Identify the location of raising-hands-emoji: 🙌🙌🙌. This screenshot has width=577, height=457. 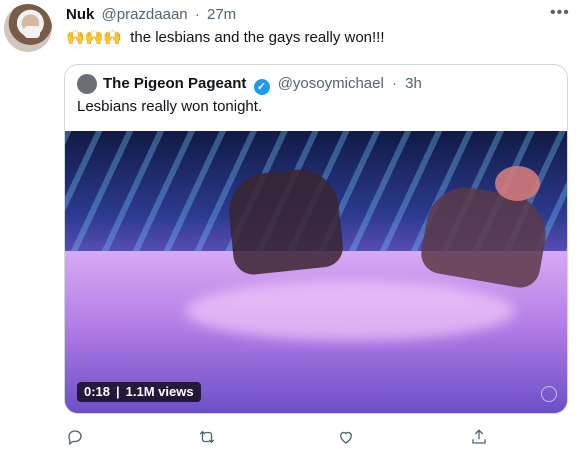
(94, 37).